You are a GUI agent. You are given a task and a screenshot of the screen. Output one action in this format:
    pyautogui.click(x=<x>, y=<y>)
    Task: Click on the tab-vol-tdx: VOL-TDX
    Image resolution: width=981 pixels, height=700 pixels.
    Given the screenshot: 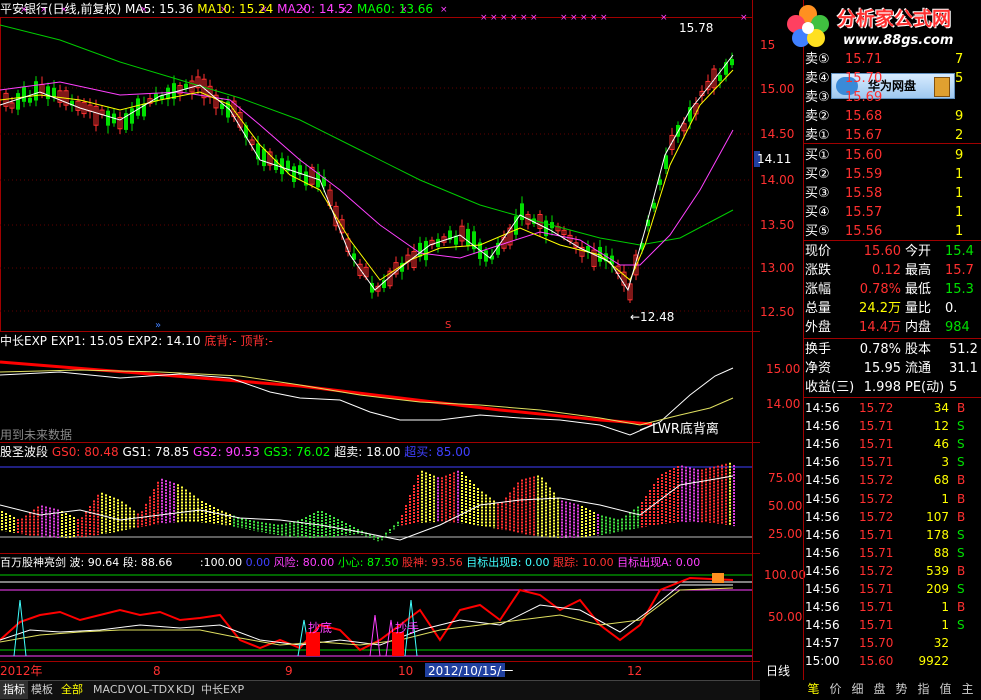 What is the action you would take?
    pyautogui.click(x=151, y=690)
    